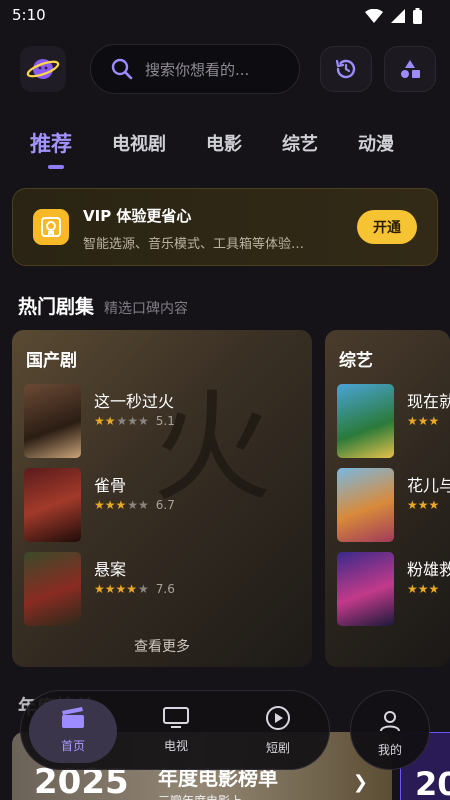  I want to click on nav-label: 短剧, so click(277, 748).